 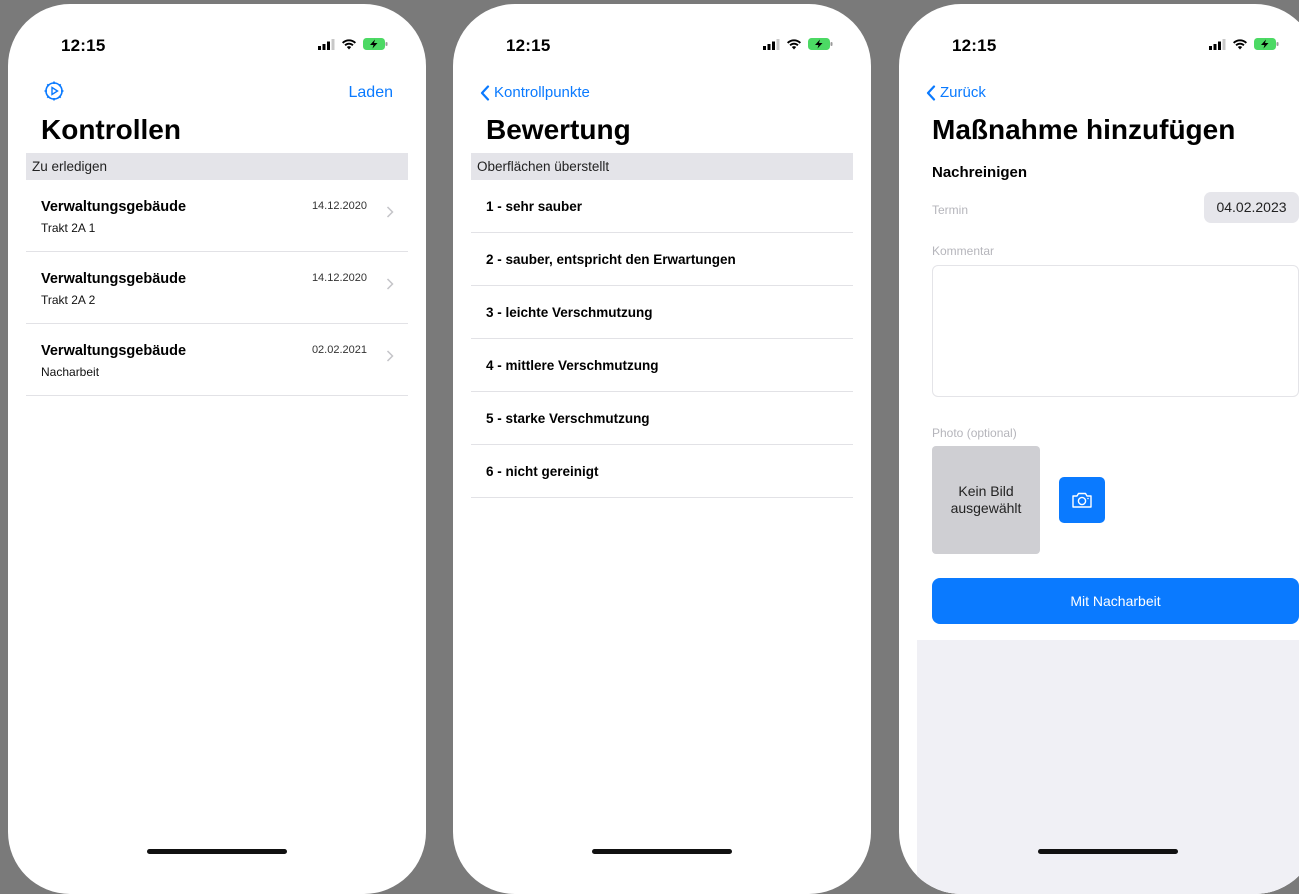 I want to click on laden-button: Laden, so click(x=371, y=93).